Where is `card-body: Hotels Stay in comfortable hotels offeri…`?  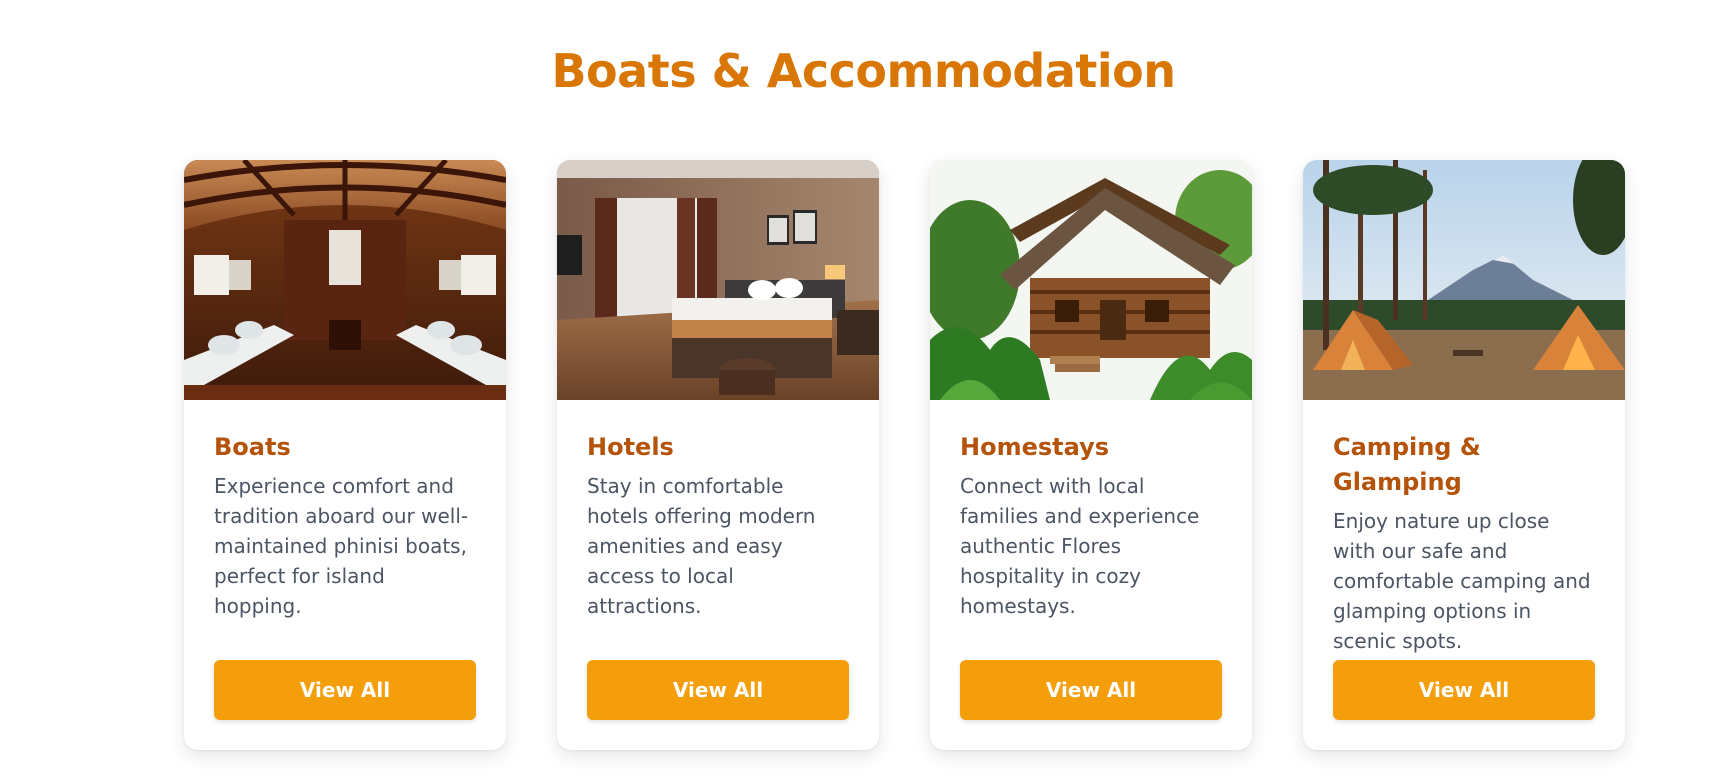
card-body: Hotels Stay in comfortable hotels offeri… is located at coordinates (718, 525).